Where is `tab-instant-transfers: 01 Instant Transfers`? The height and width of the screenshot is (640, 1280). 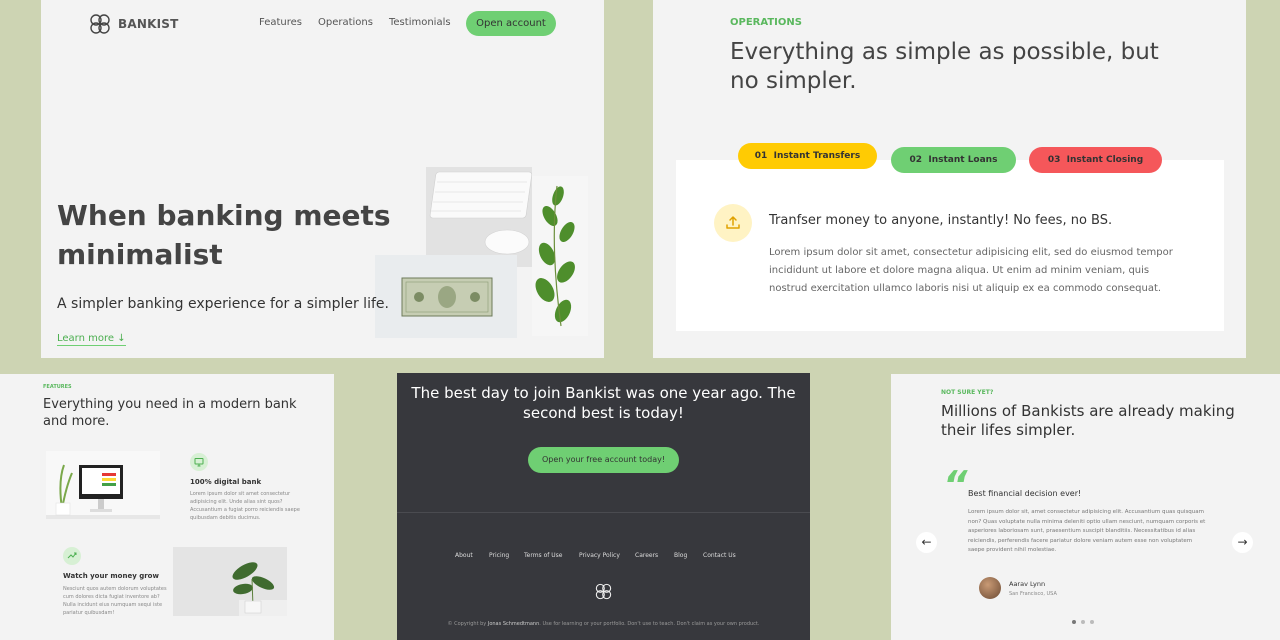 tab-instant-transfers: 01 Instant Transfers is located at coordinates (807, 156).